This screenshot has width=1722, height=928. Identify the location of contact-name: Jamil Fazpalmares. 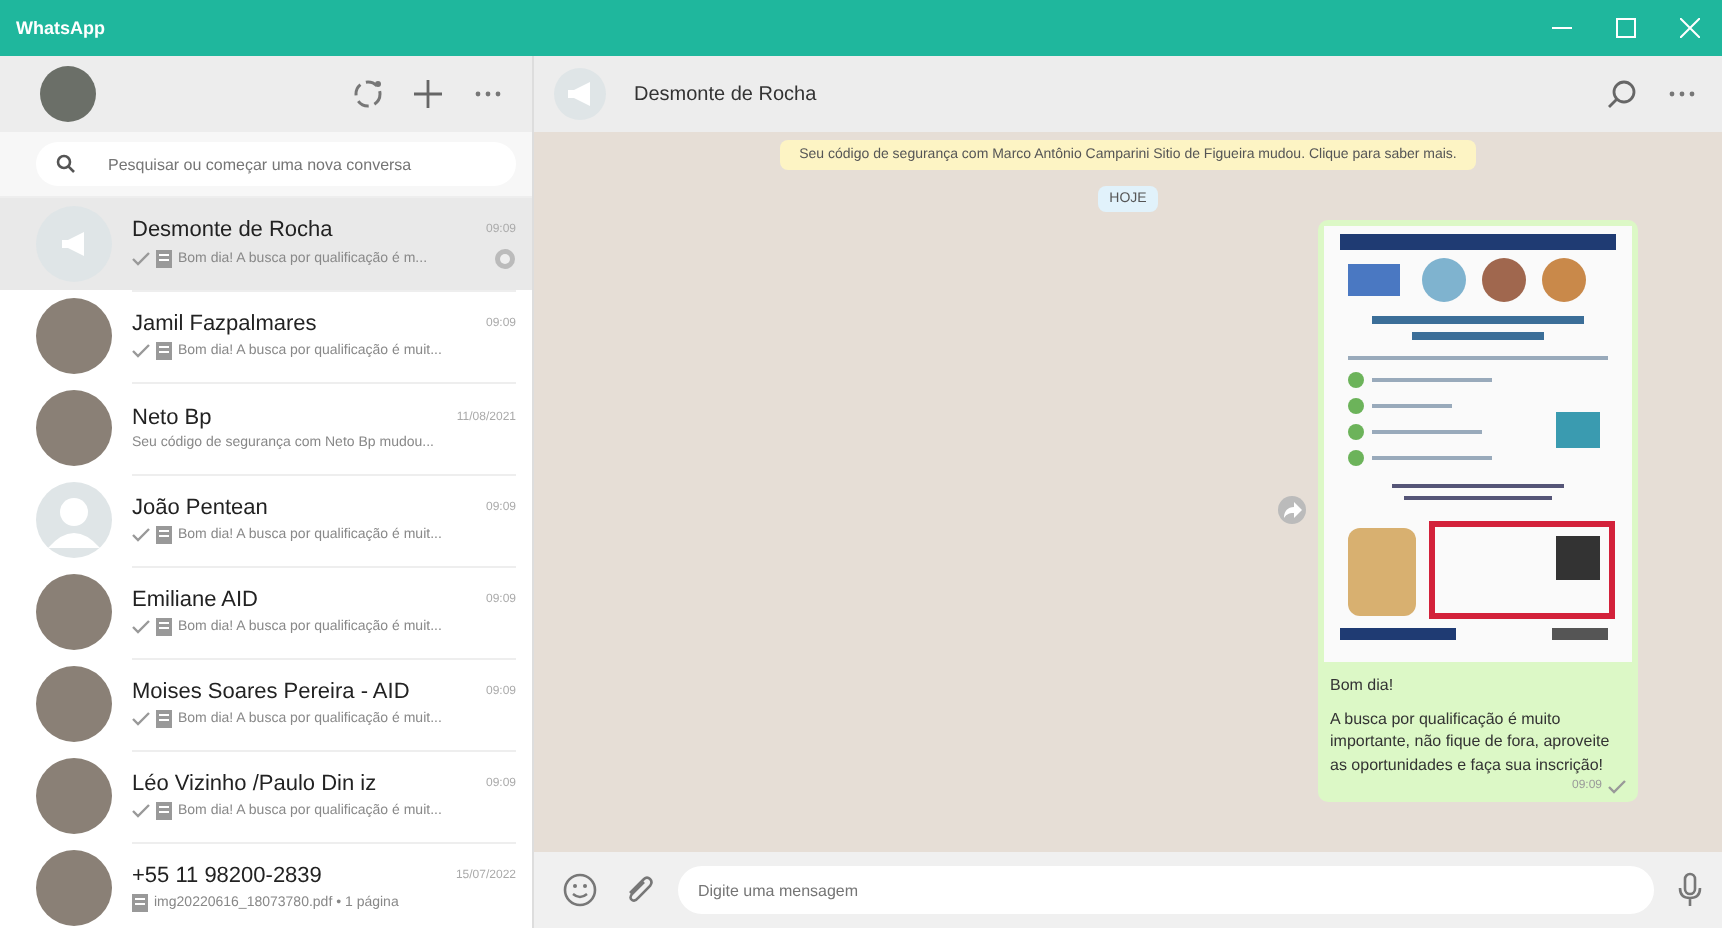
(224, 323).